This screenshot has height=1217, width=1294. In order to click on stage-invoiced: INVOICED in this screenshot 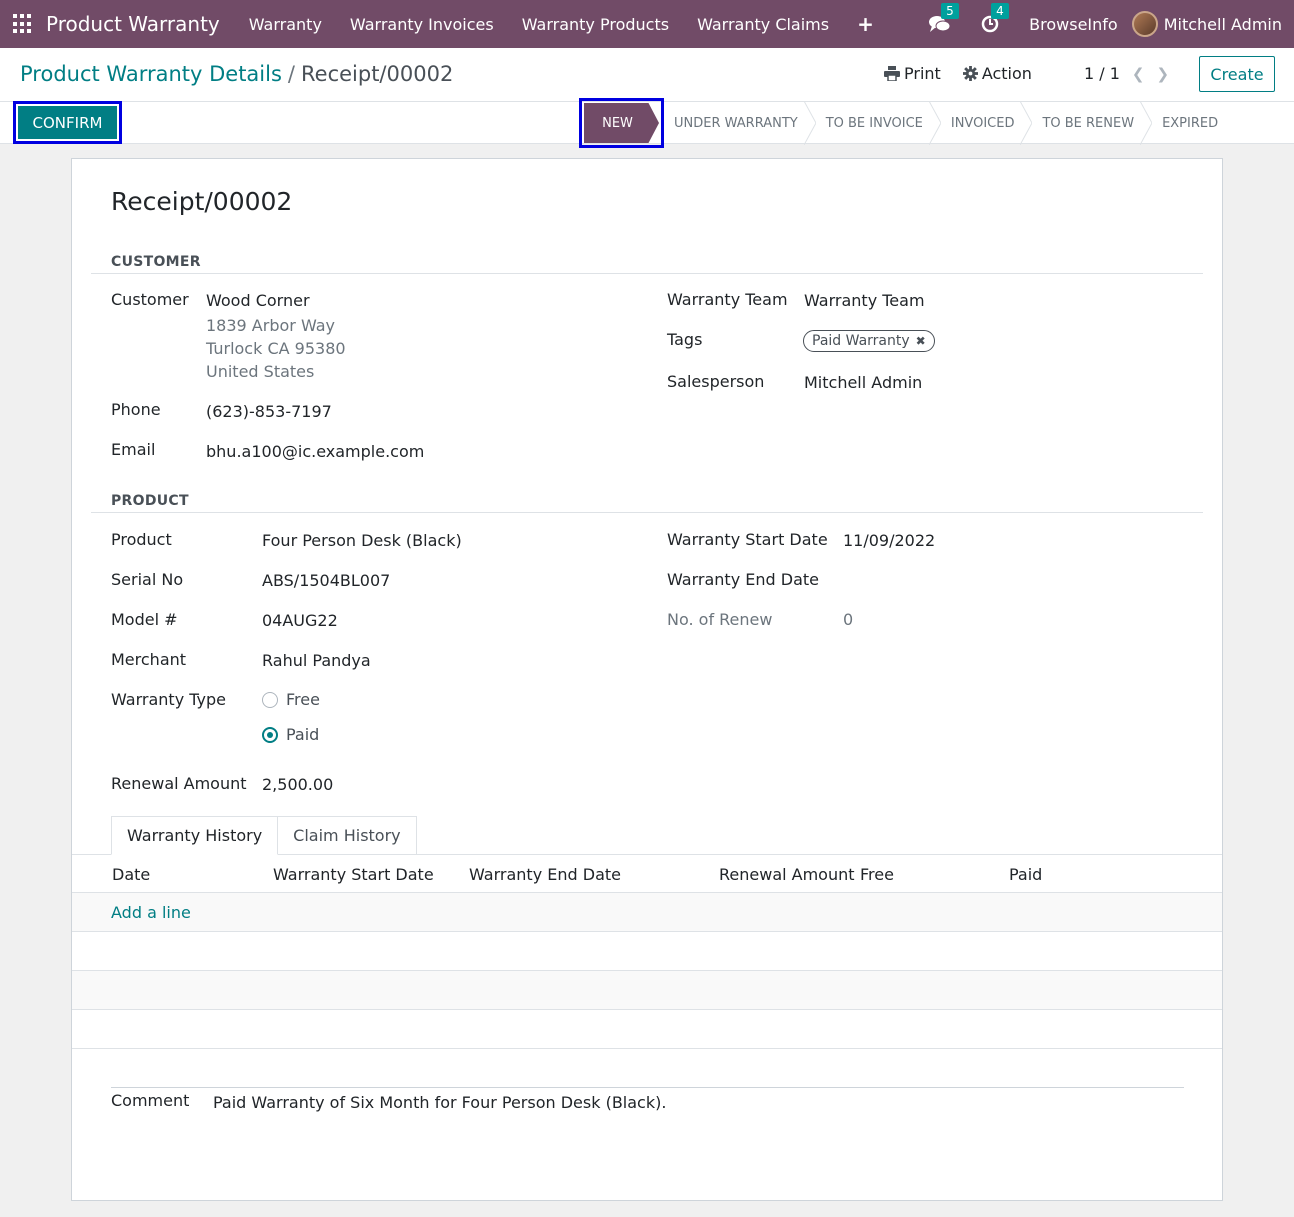, I will do `click(987, 123)`.